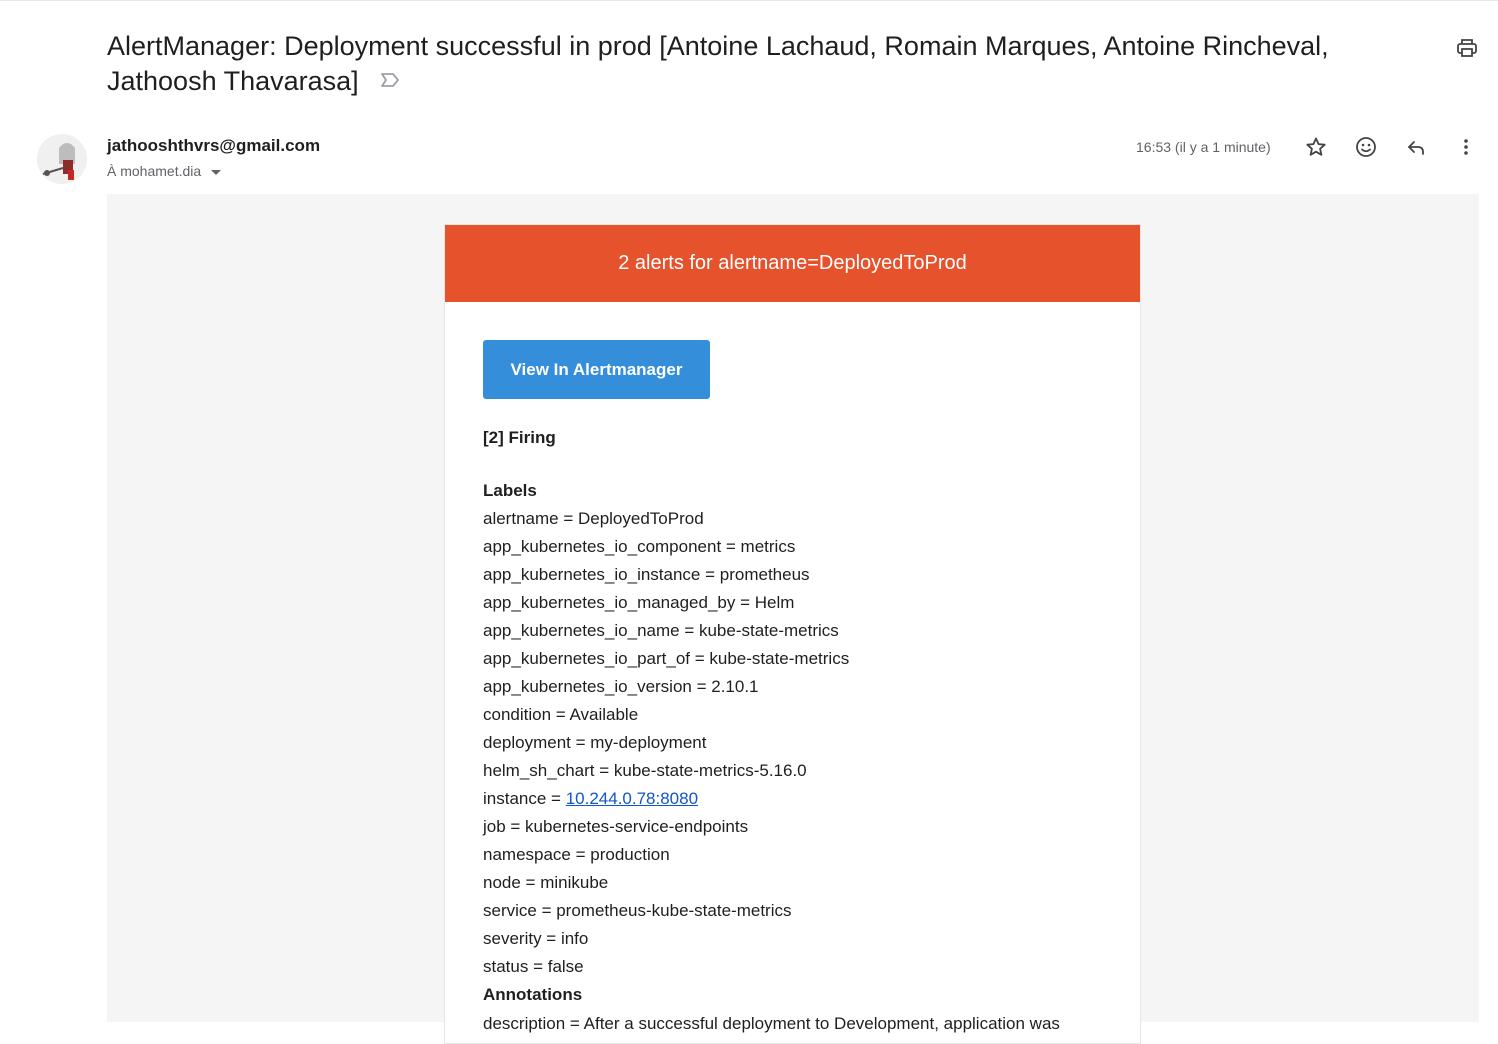 The image size is (1498, 1044). What do you see at coordinates (510, 490) in the screenshot?
I see `labels-heading: Labels` at bounding box center [510, 490].